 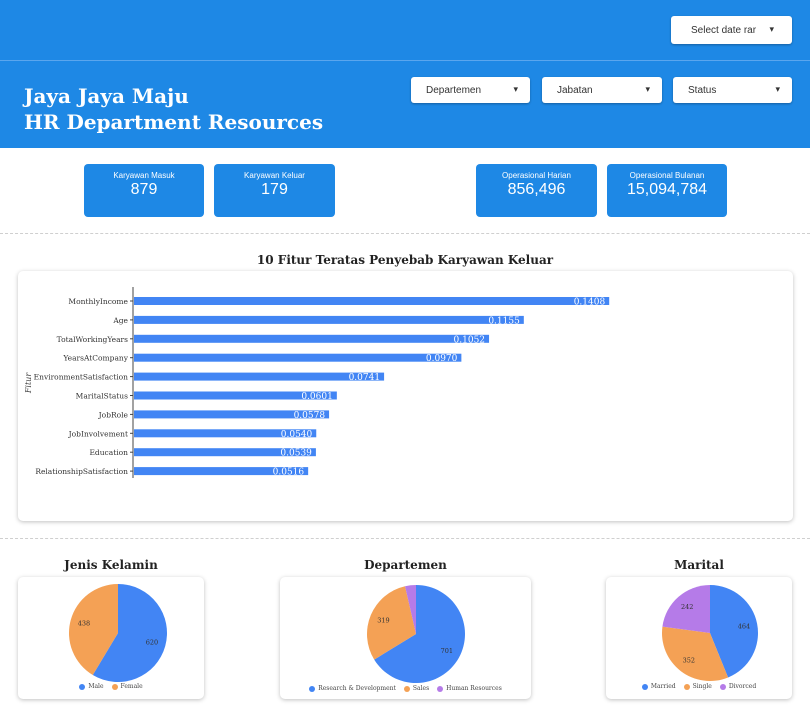 What do you see at coordinates (383, 620) in the screenshot?
I see `pie-value-label: 319` at bounding box center [383, 620].